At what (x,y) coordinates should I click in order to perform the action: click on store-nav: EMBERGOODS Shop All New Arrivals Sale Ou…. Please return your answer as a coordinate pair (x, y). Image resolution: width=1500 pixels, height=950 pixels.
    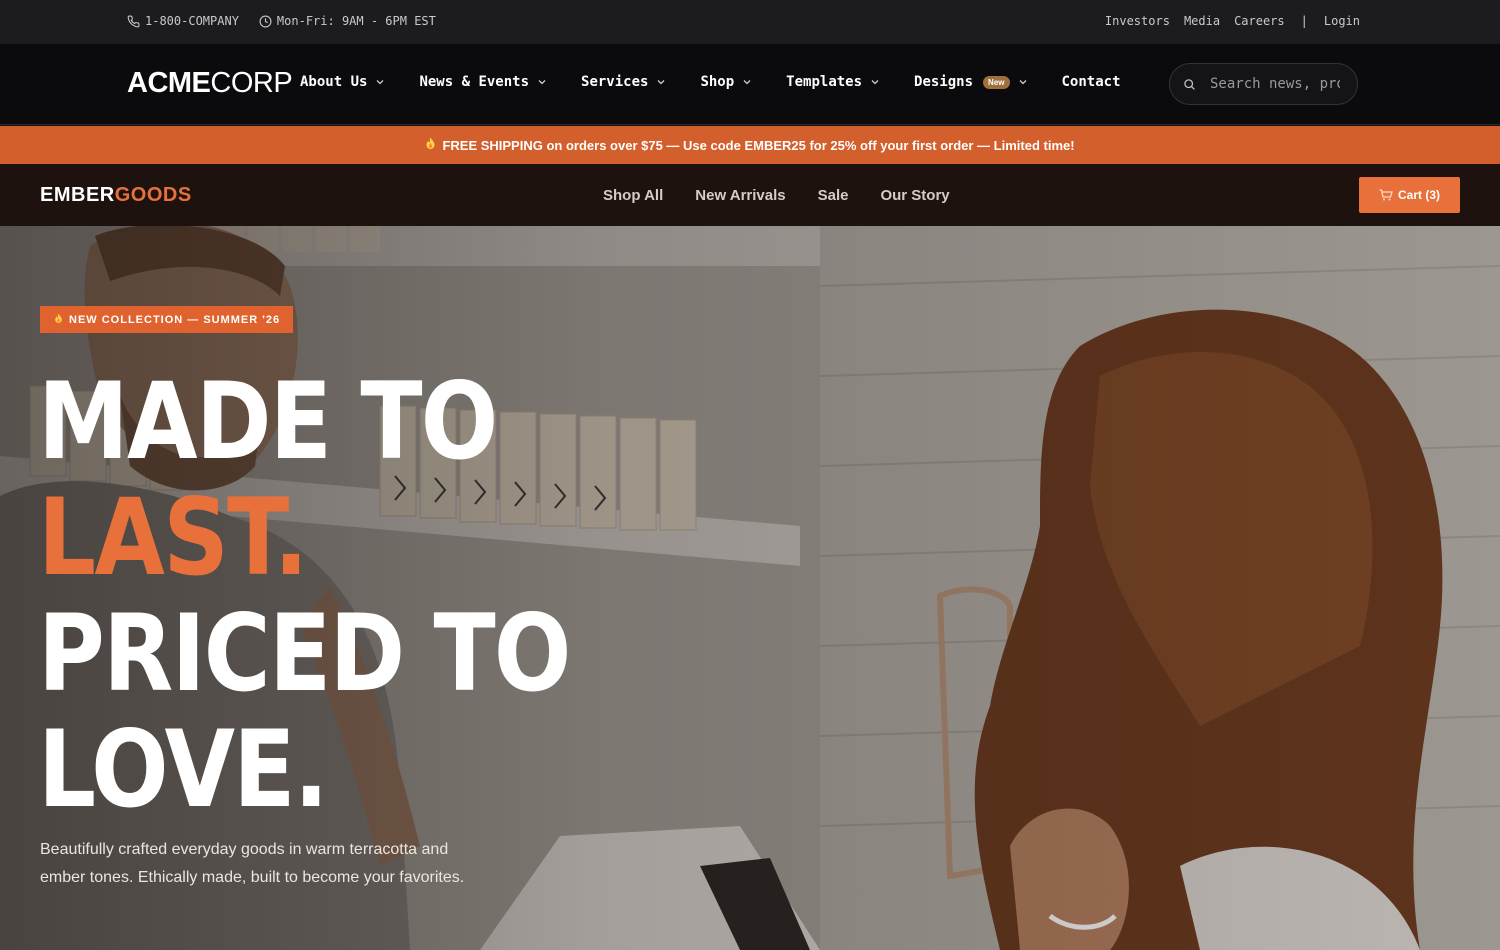
    Looking at the image, I should click on (750, 195).